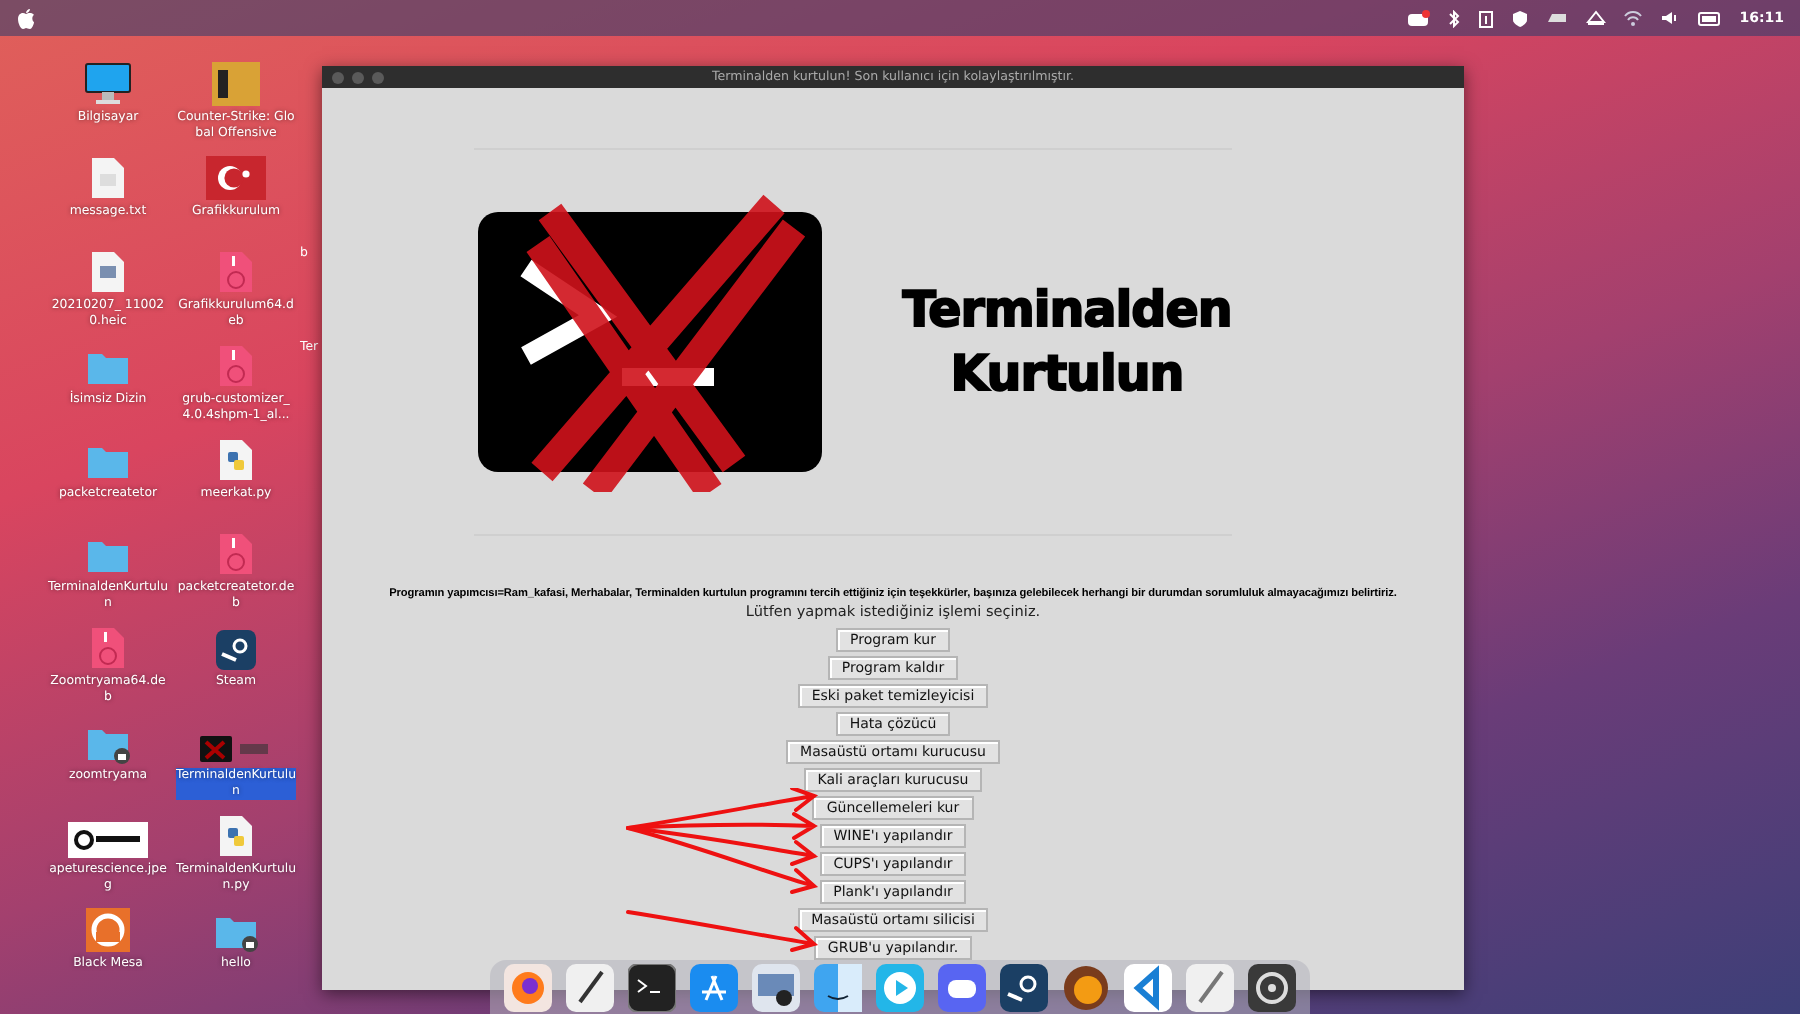  What do you see at coordinates (528, 987) in the screenshot?
I see `browser-icon` at bounding box center [528, 987].